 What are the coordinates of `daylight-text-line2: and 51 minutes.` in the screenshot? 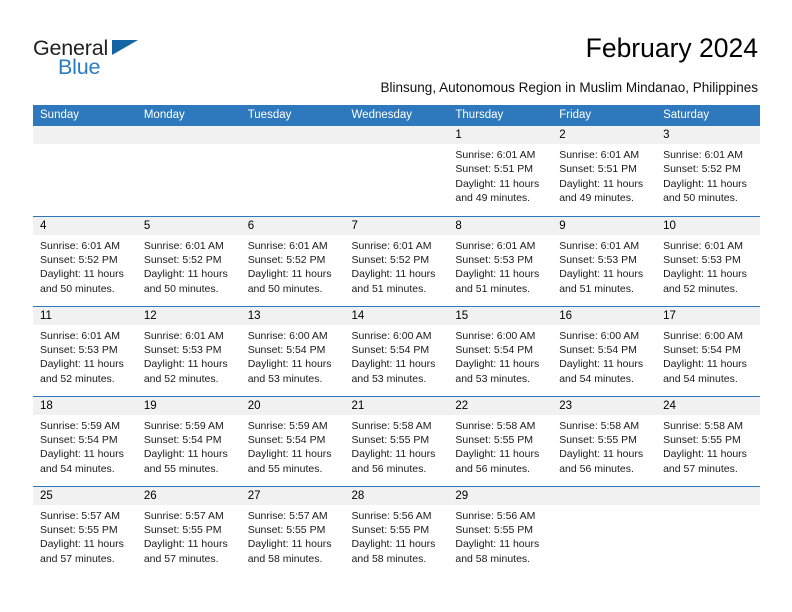 It's located at (493, 288).